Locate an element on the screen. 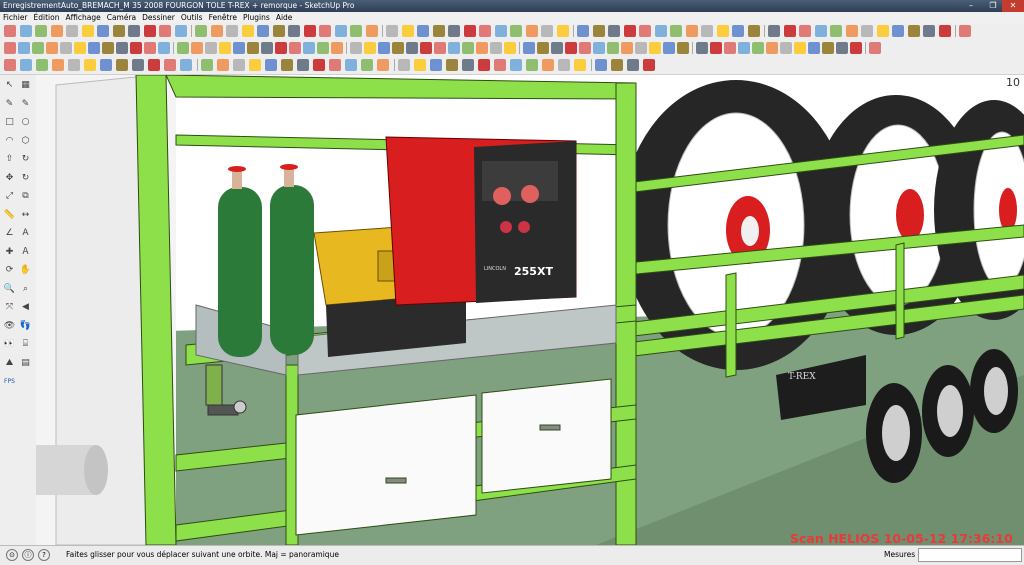 The height and width of the screenshot is (565, 1024). iso-icon is located at coordinates (629, 31).